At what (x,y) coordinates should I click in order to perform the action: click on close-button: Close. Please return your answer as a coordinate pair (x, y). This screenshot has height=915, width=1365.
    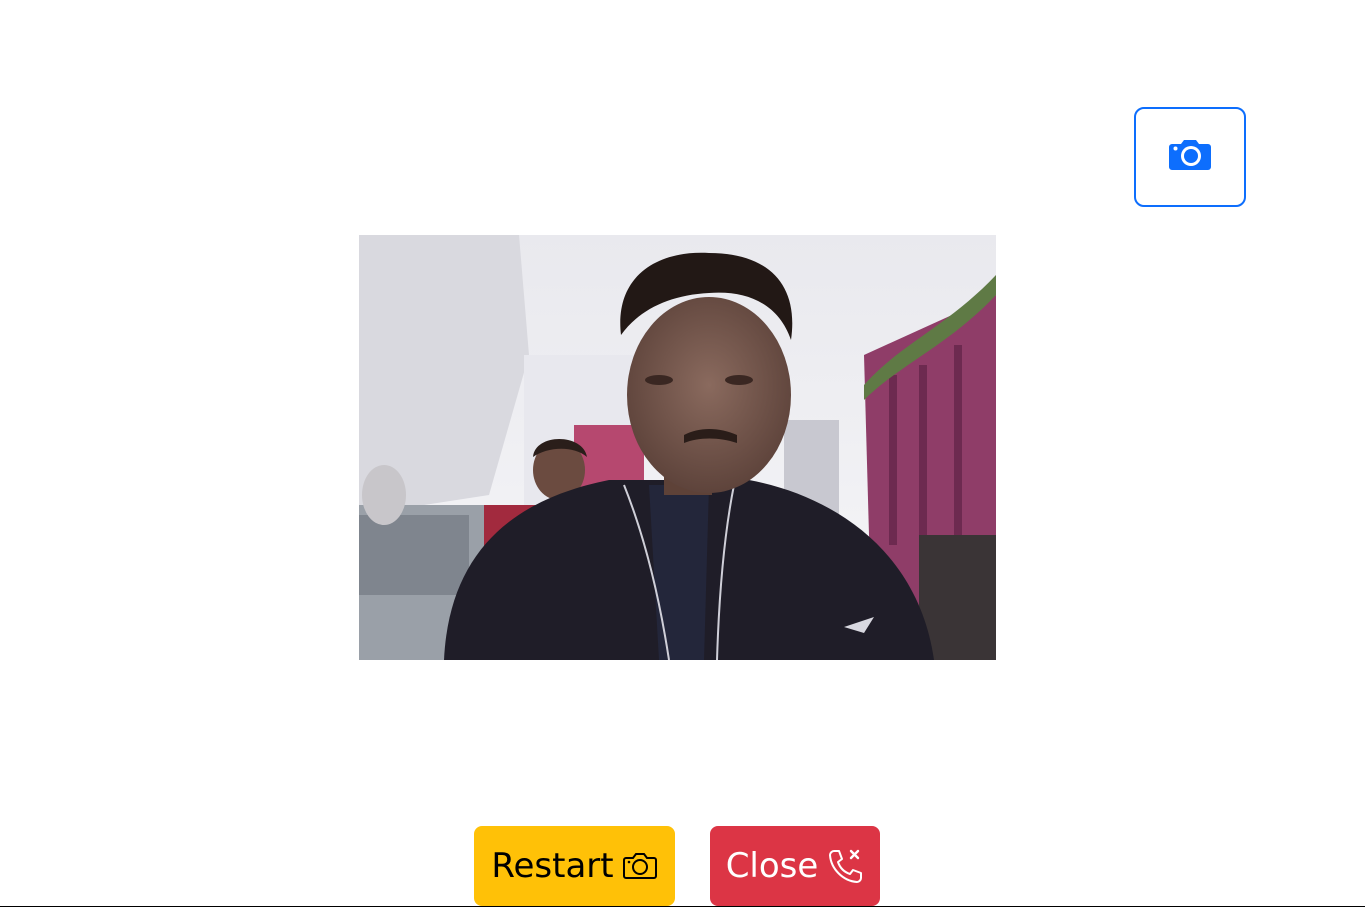
    Looking at the image, I should click on (795, 866).